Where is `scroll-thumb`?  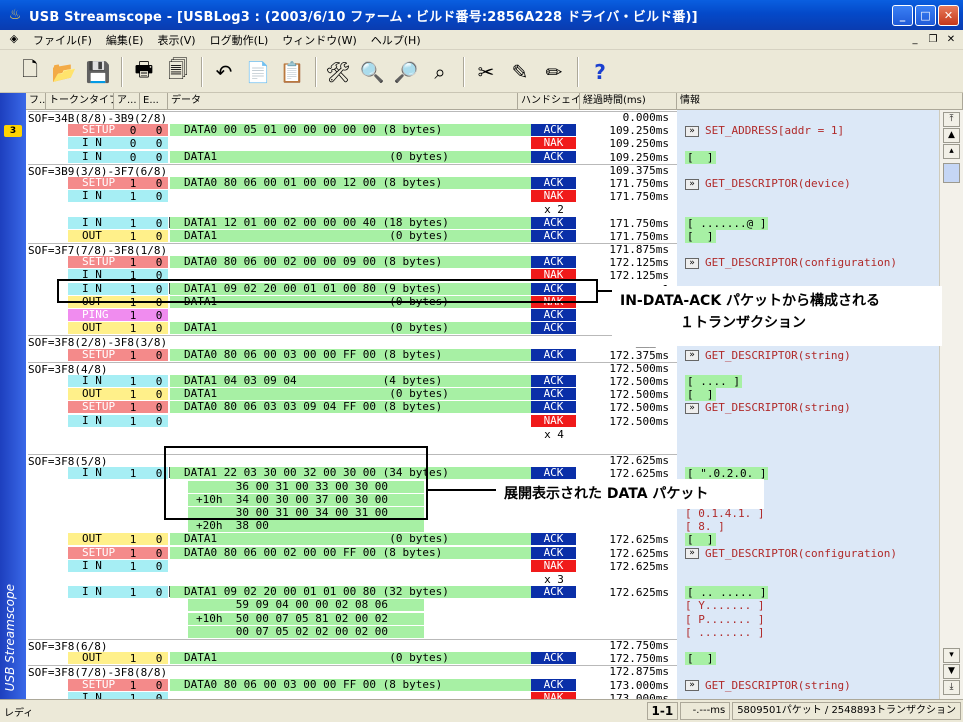 scroll-thumb is located at coordinates (951, 173).